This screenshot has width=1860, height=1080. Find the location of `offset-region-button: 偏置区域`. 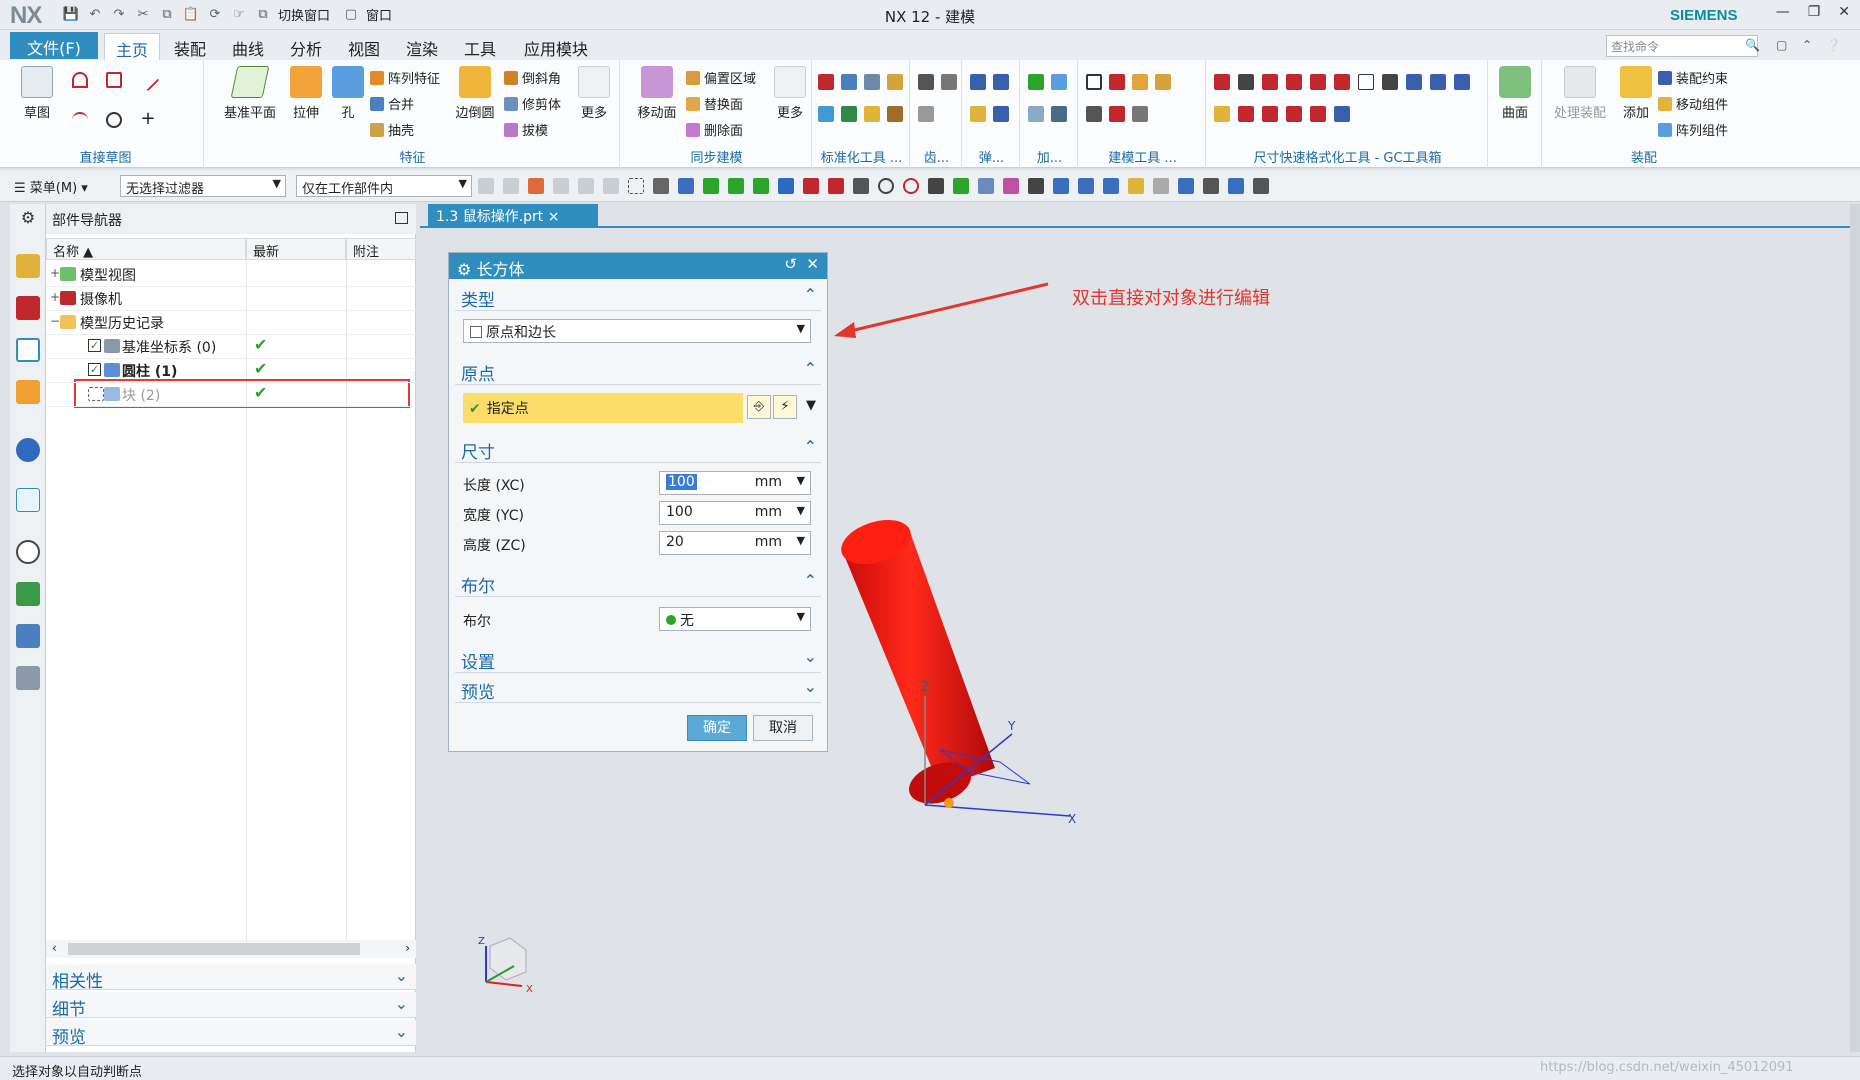

offset-region-button: 偏置区域 is located at coordinates (721, 77).